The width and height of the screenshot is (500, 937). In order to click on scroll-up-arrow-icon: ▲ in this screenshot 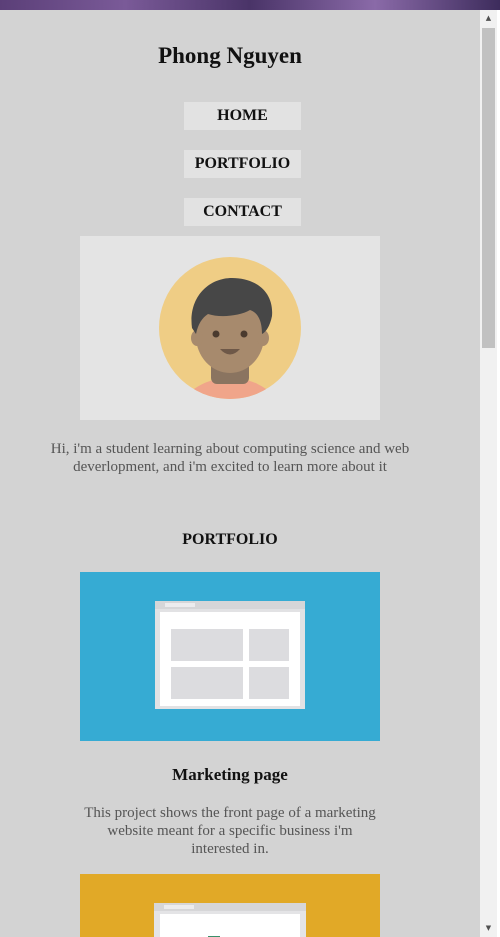, I will do `click(488, 18)`.